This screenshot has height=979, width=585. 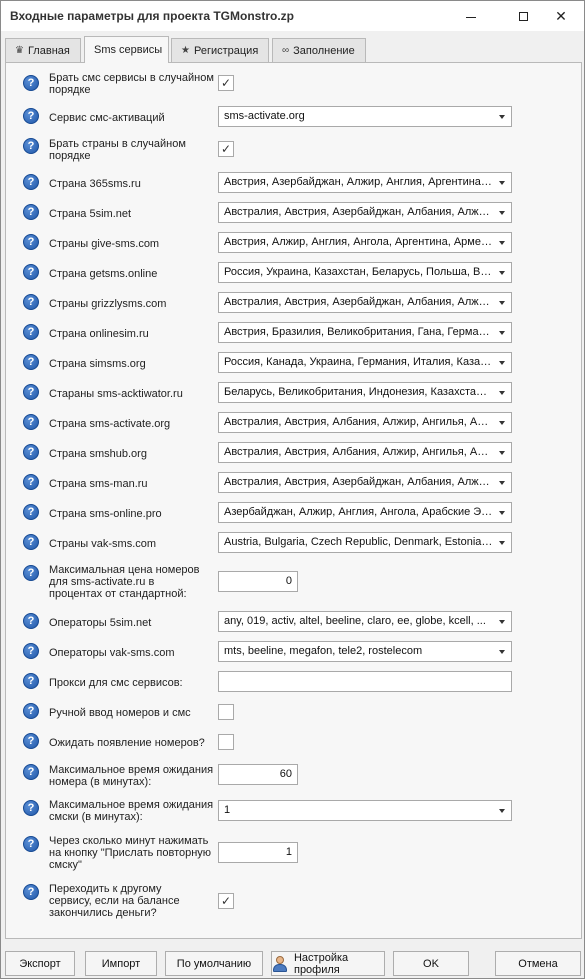 What do you see at coordinates (324, 50) in the screenshot?
I see `tab-label: Заполнение` at bounding box center [324, 50].